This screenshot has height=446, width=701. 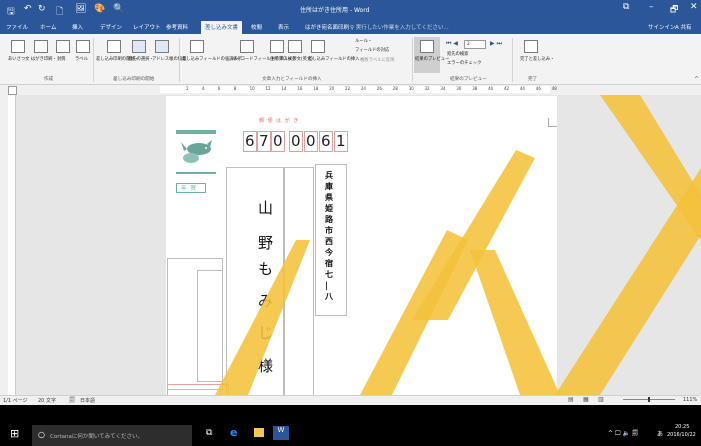 I want to click on edit-recipient-list-button: アドレス帳の編集, so click(x=169, y=59).